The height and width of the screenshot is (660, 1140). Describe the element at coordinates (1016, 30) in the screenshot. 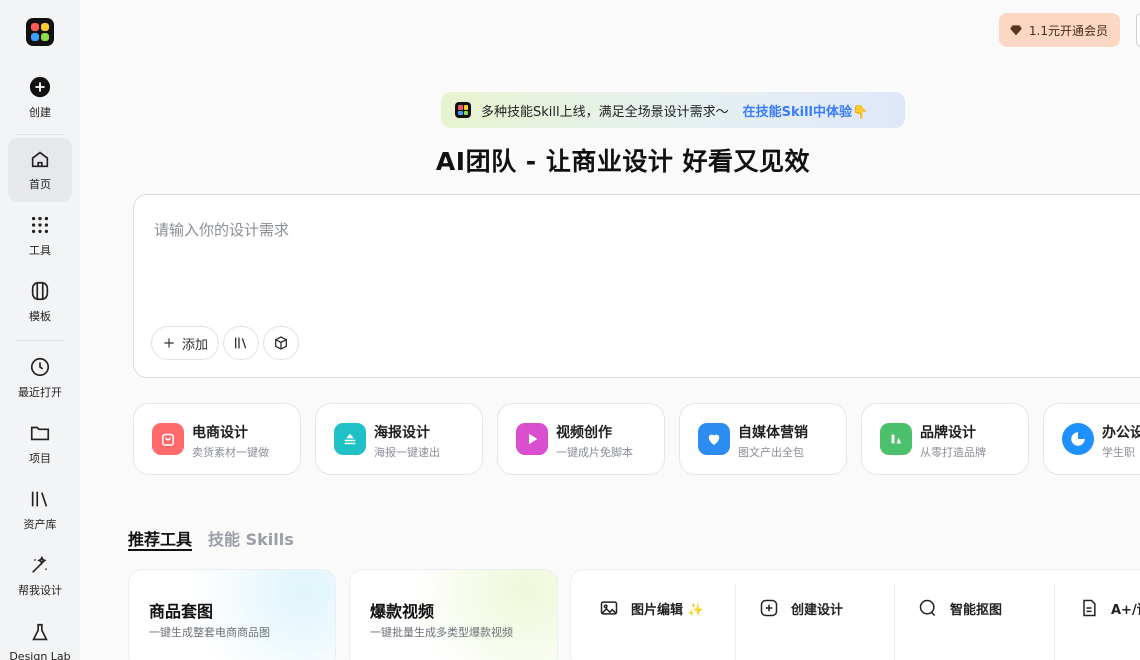

I see `diamond-icon` at that location.